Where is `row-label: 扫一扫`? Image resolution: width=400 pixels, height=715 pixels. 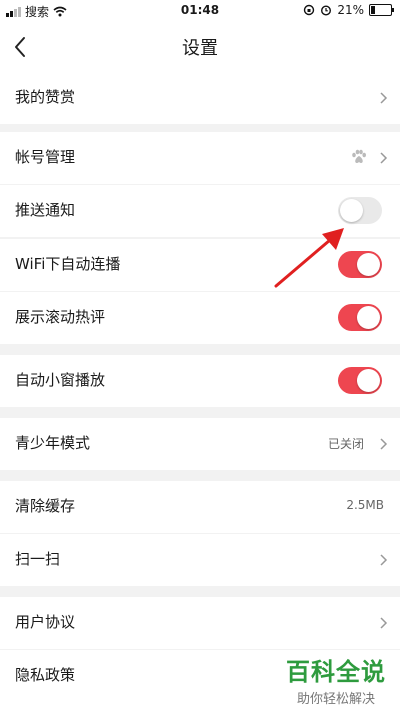
row-label: 扫一扫 is located at coordinates (38, 559).